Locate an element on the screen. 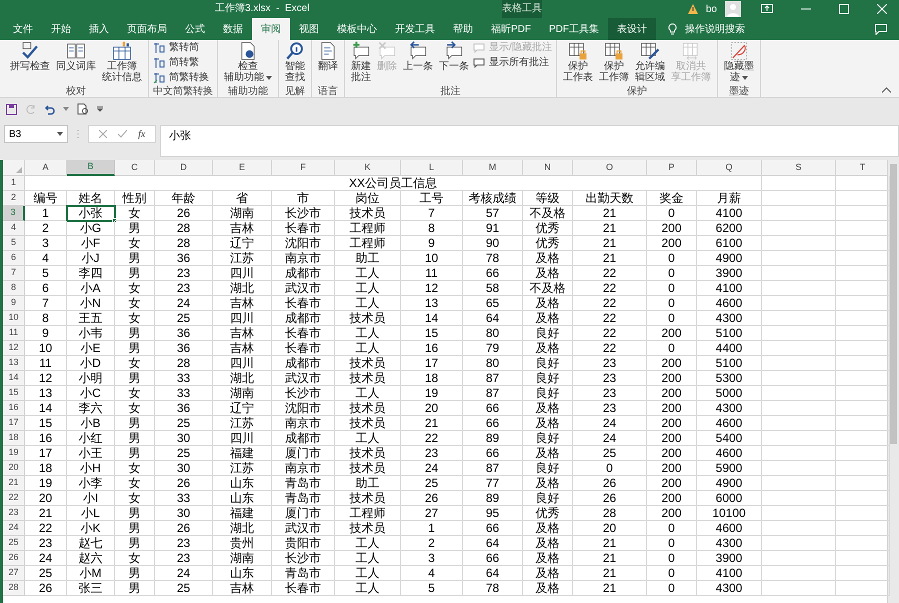  ribbon-button: 检查 辅助功能 is located at coordinates (248, 62).